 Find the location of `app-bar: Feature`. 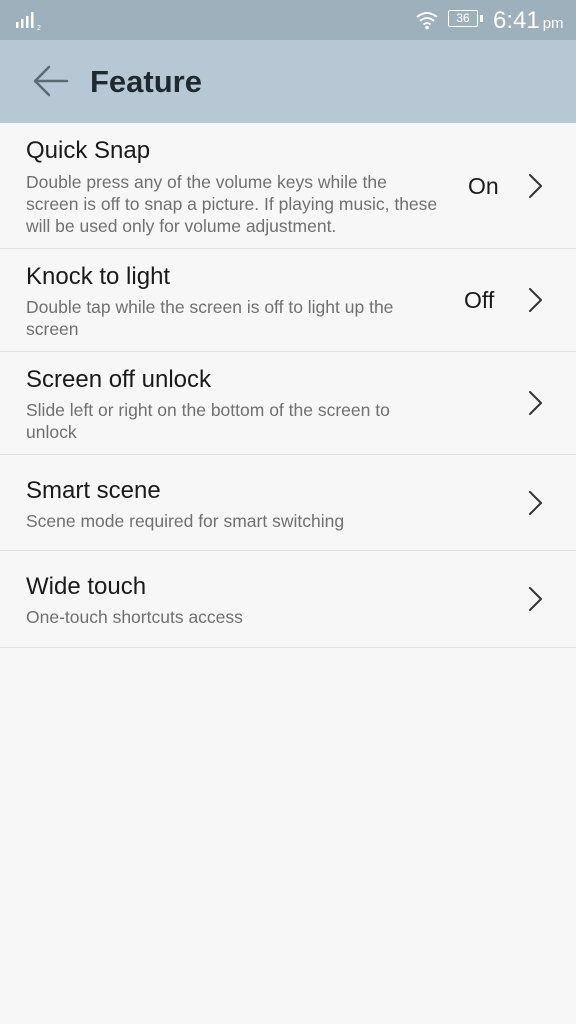

app-bar: Feature is located at coordinates (288, 81).